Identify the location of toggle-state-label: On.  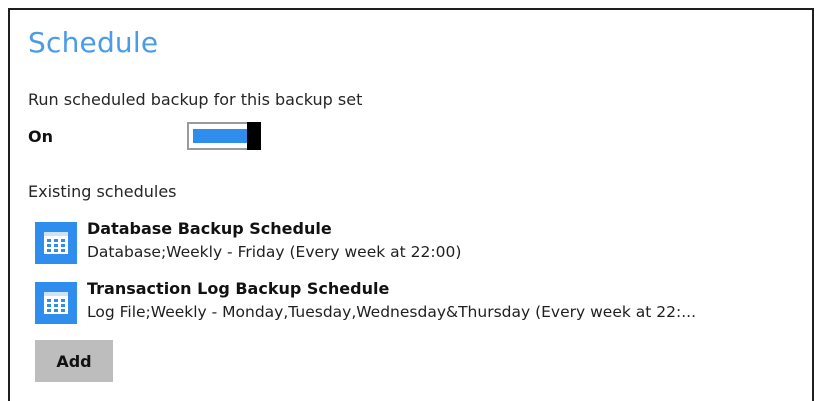
(40, 136).